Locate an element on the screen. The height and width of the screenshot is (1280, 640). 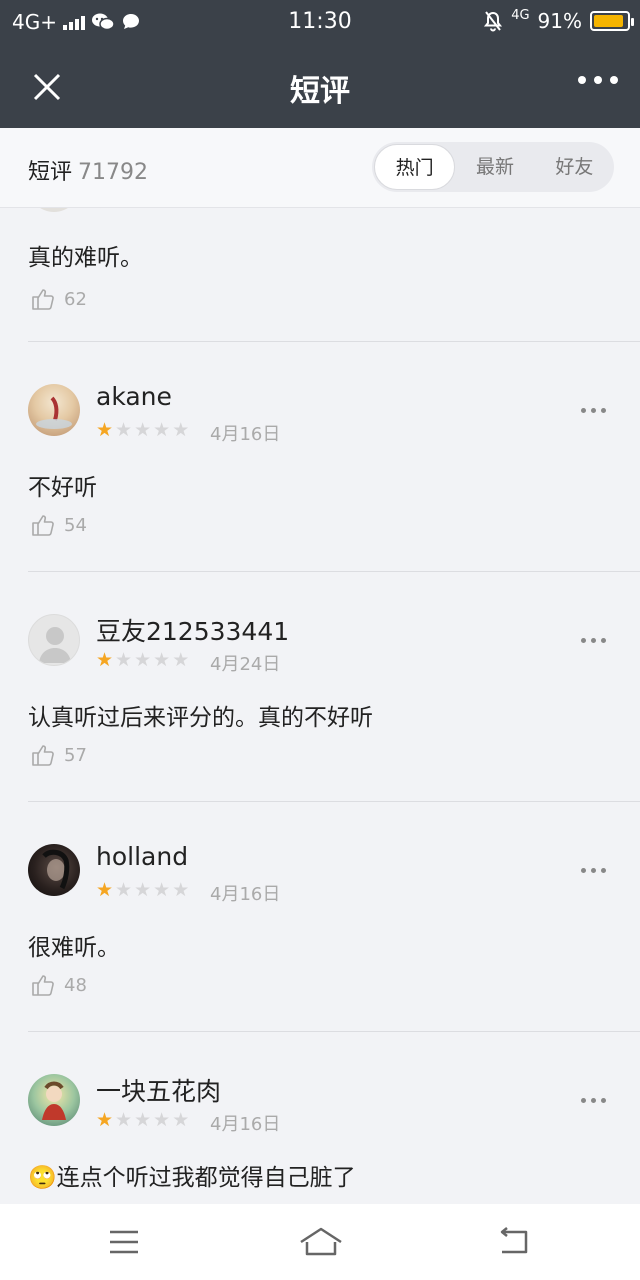
review-text: 不好听 is located at coordinates (62, 488).